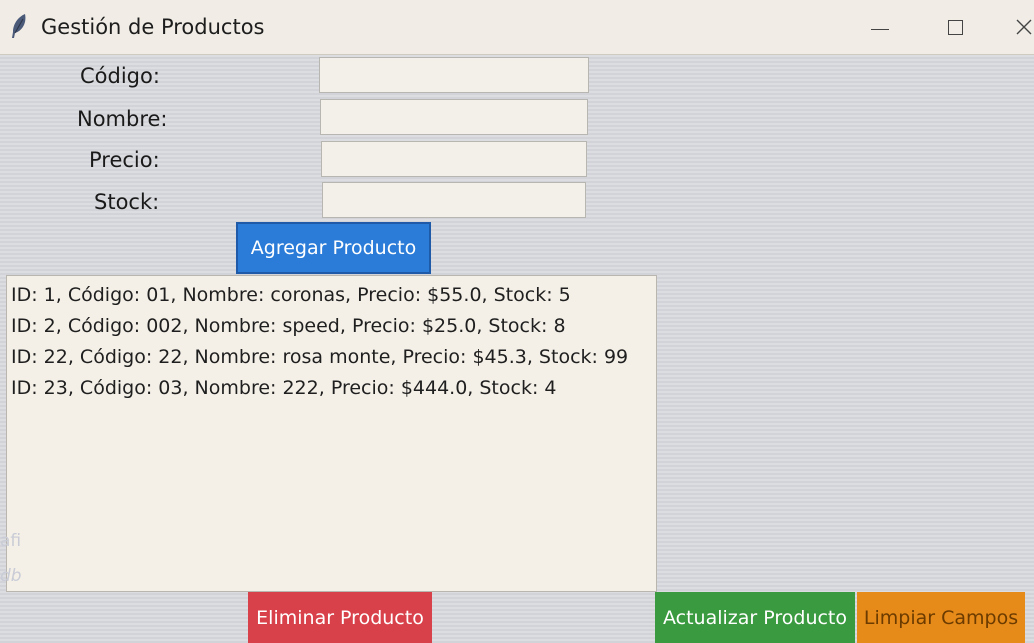  I want to click on nombre-label: Nombre:, so click(122, 119).